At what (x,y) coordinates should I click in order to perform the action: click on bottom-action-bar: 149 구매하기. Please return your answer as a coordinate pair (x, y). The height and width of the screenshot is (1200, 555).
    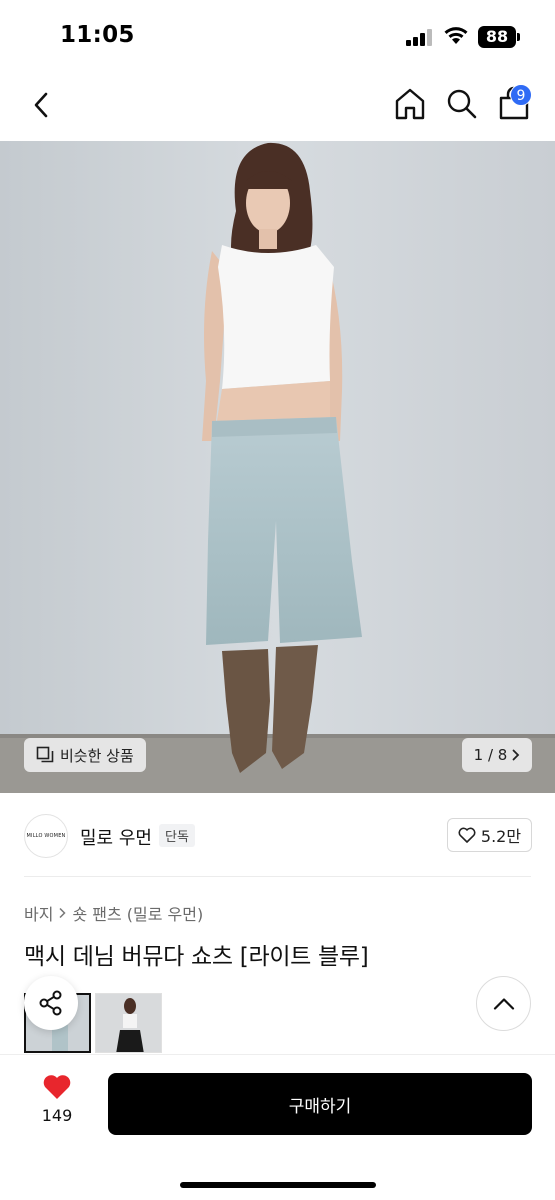
    Looking at the image, I should click on (277, 1127).